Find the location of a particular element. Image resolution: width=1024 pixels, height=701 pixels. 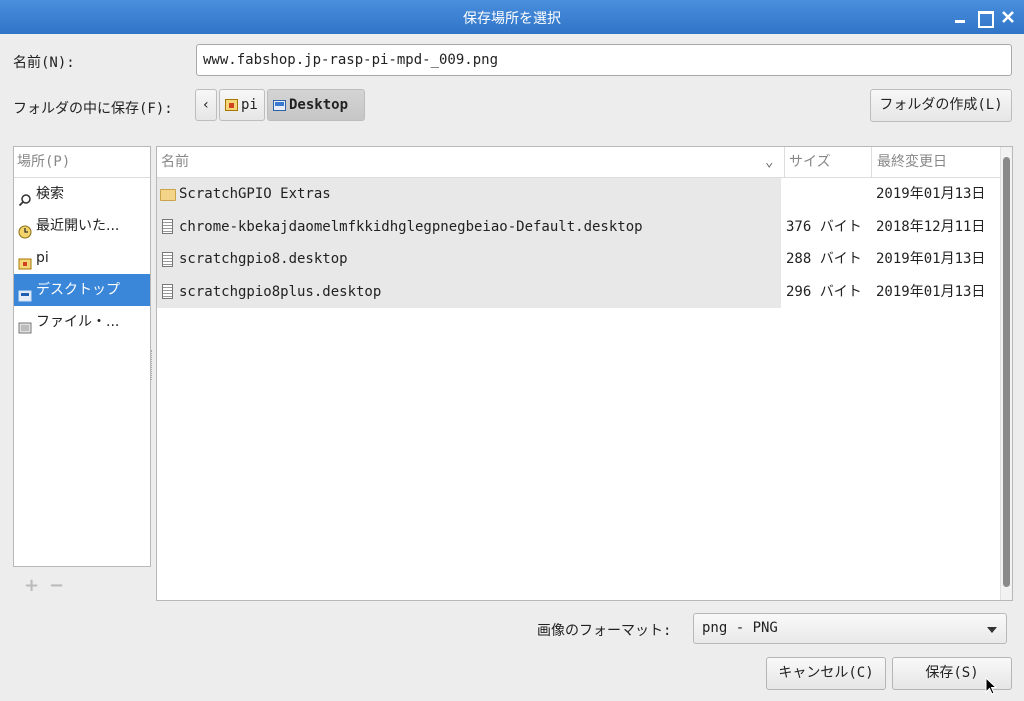

maximize-icon is located at coordinates (984, 17).